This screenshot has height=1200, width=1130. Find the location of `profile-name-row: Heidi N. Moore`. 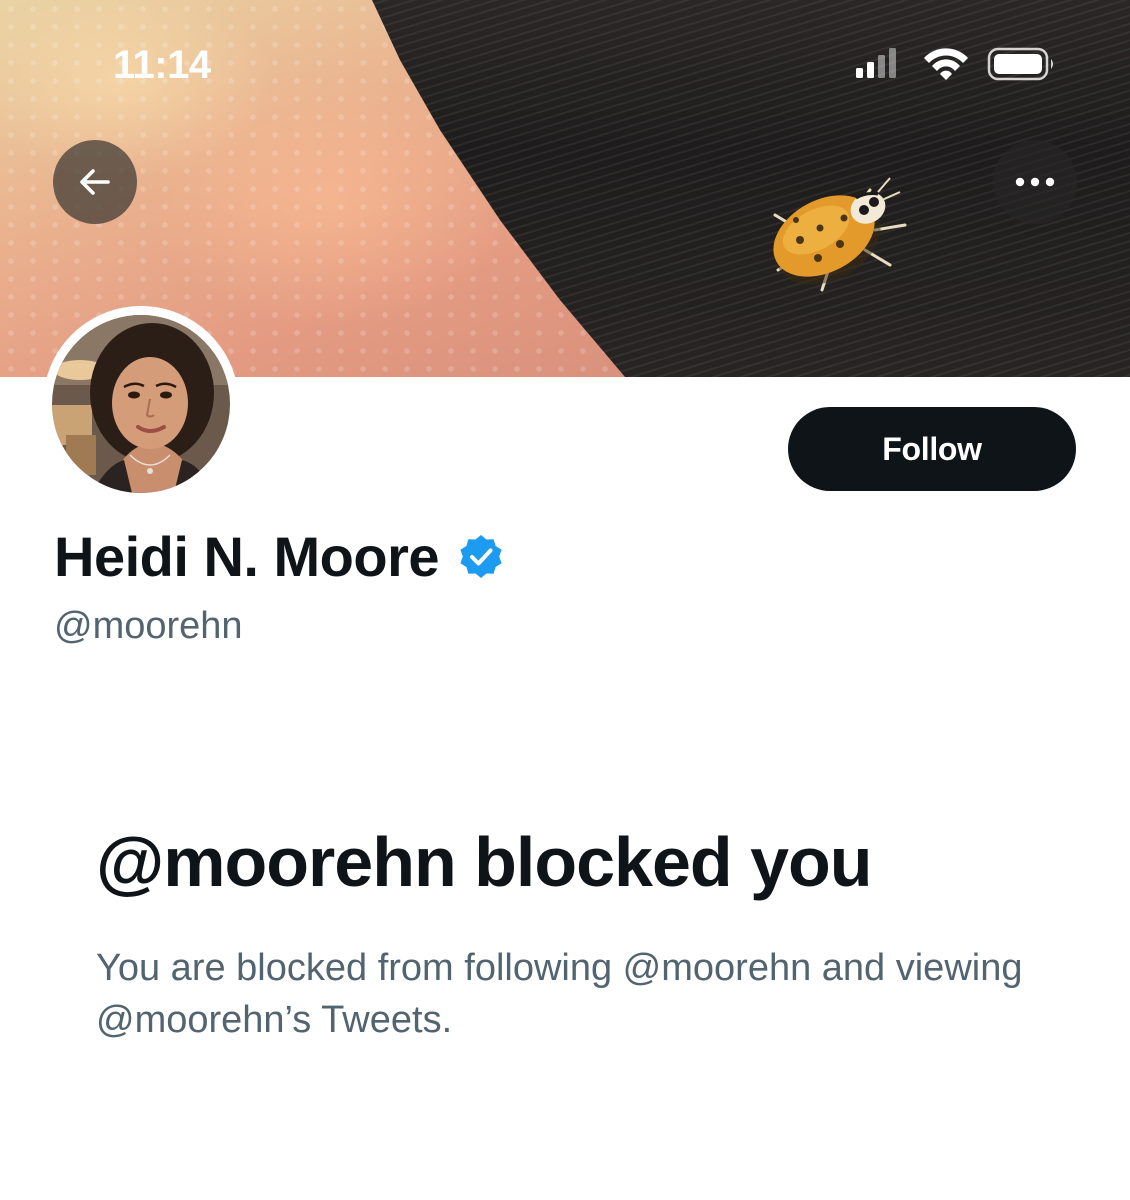

profile-name-row: Heidi N. Moore is located at coordinates (279, 557).